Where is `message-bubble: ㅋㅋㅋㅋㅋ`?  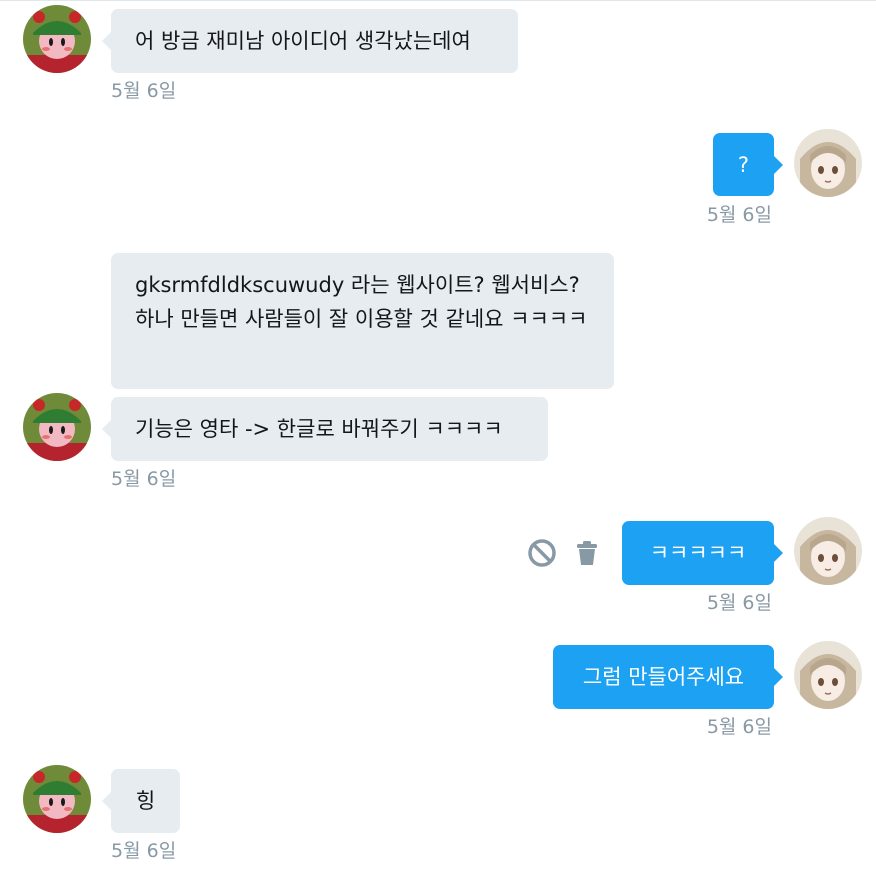 message-bubble: ㅋㅋㅋㅋㅋ is located at coordinates (702, 553).